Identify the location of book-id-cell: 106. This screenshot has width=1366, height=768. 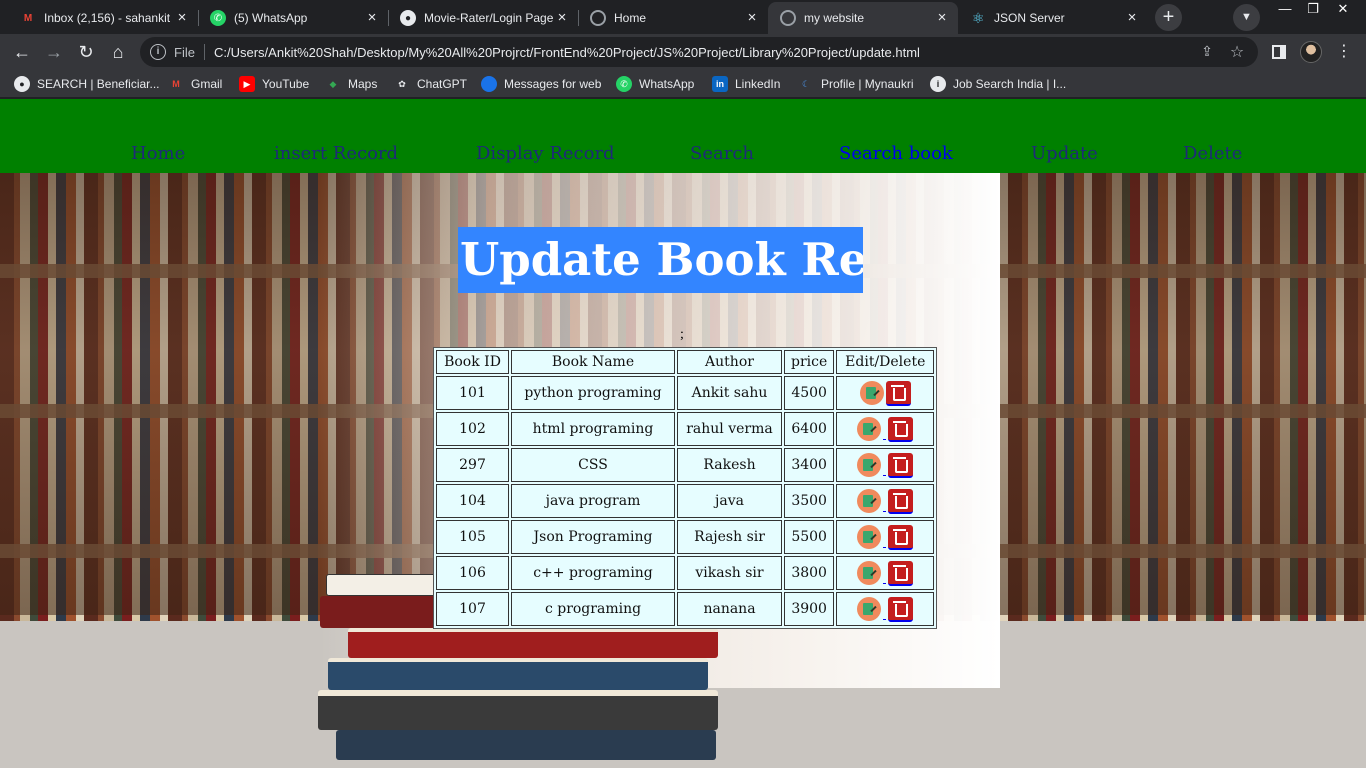
(472, 573).